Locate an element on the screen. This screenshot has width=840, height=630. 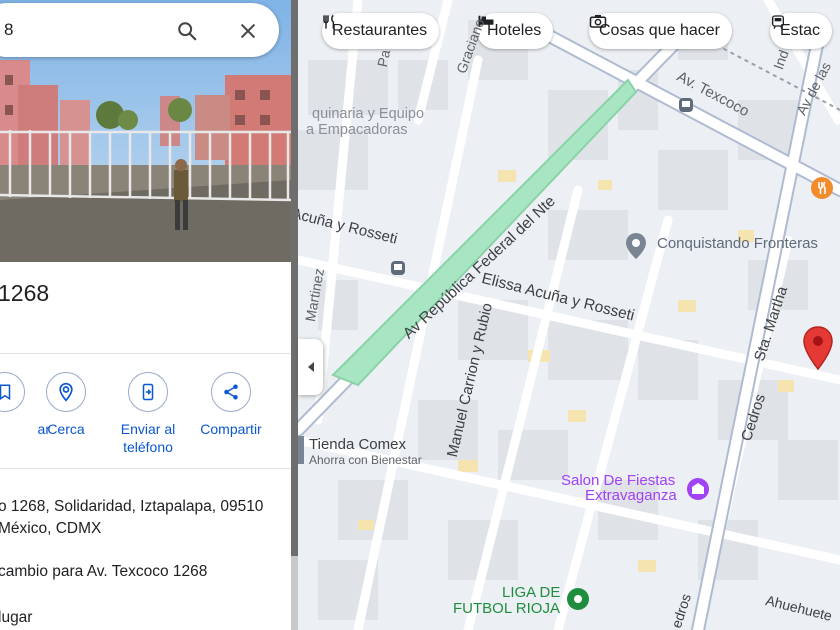
action-share-button: Compartir is located at coordinates (231, 405).